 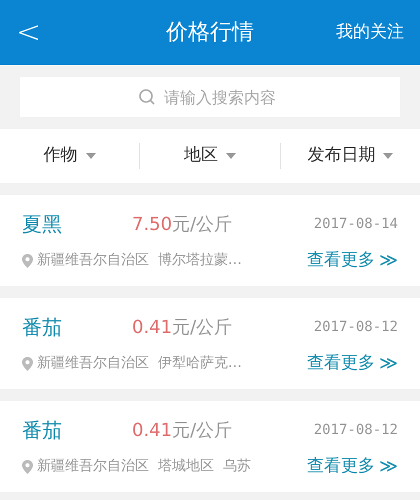 What do you see at coordinates (36, 32) in the screenshot?
I see `back-button: <` at bounding box center [36, 32].